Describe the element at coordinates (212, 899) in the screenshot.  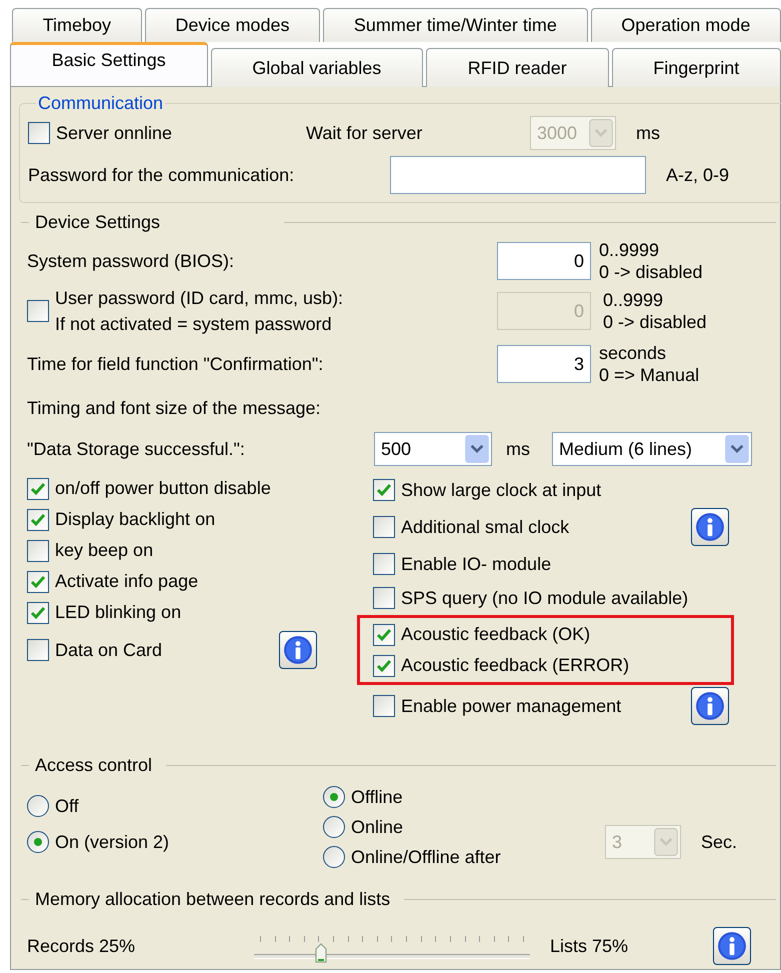
I see `section-title: Memory allocation between records and lists` at that location.